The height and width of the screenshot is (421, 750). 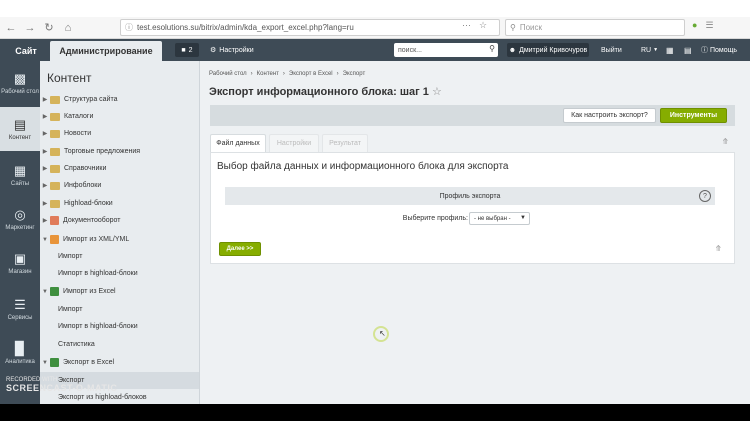 What do you see at coordinates (499, 218) in the screenshot?
I see `profile-select: - не выбран - ▼` at bounding box center [499, 218].